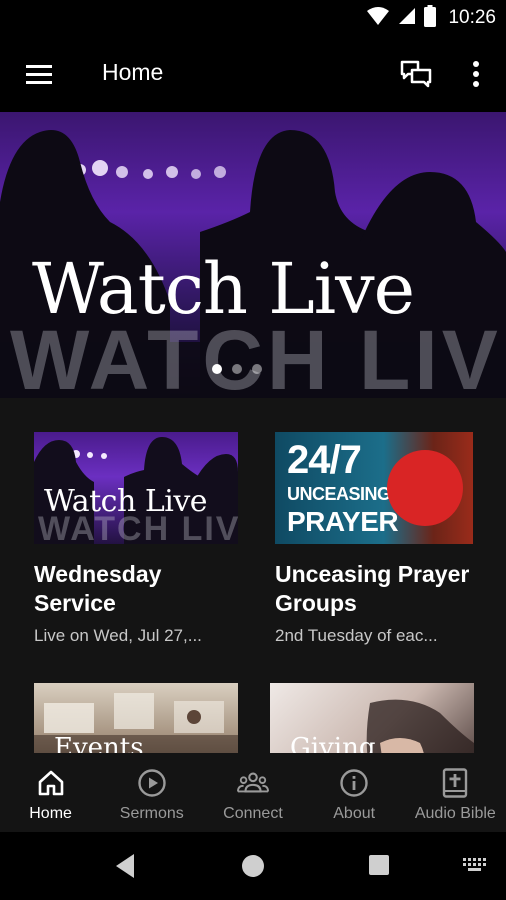 This screenshot has width=506, height=900. I want to click on people-icon, so click(252, 783).